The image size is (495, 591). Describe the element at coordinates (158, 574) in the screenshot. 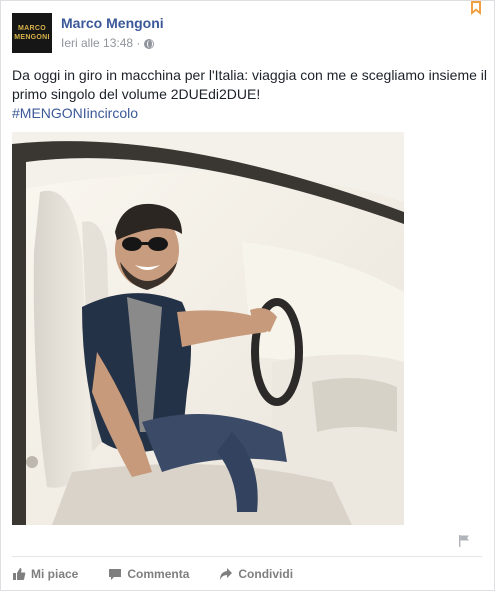

I see `comment-label: Commenta` at that location.